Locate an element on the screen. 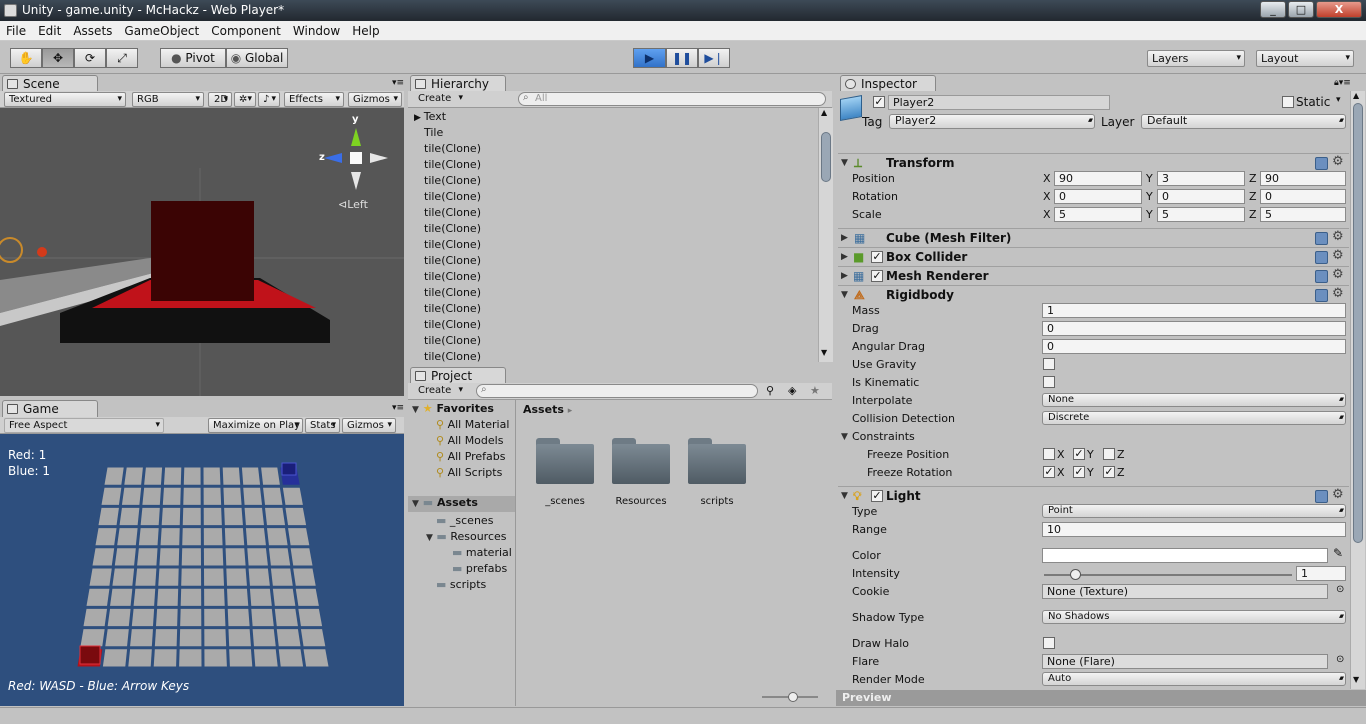 The height and width of the screenshot is (724, 1366). intensity-field: 1 is located at coordinates (1321, 573).